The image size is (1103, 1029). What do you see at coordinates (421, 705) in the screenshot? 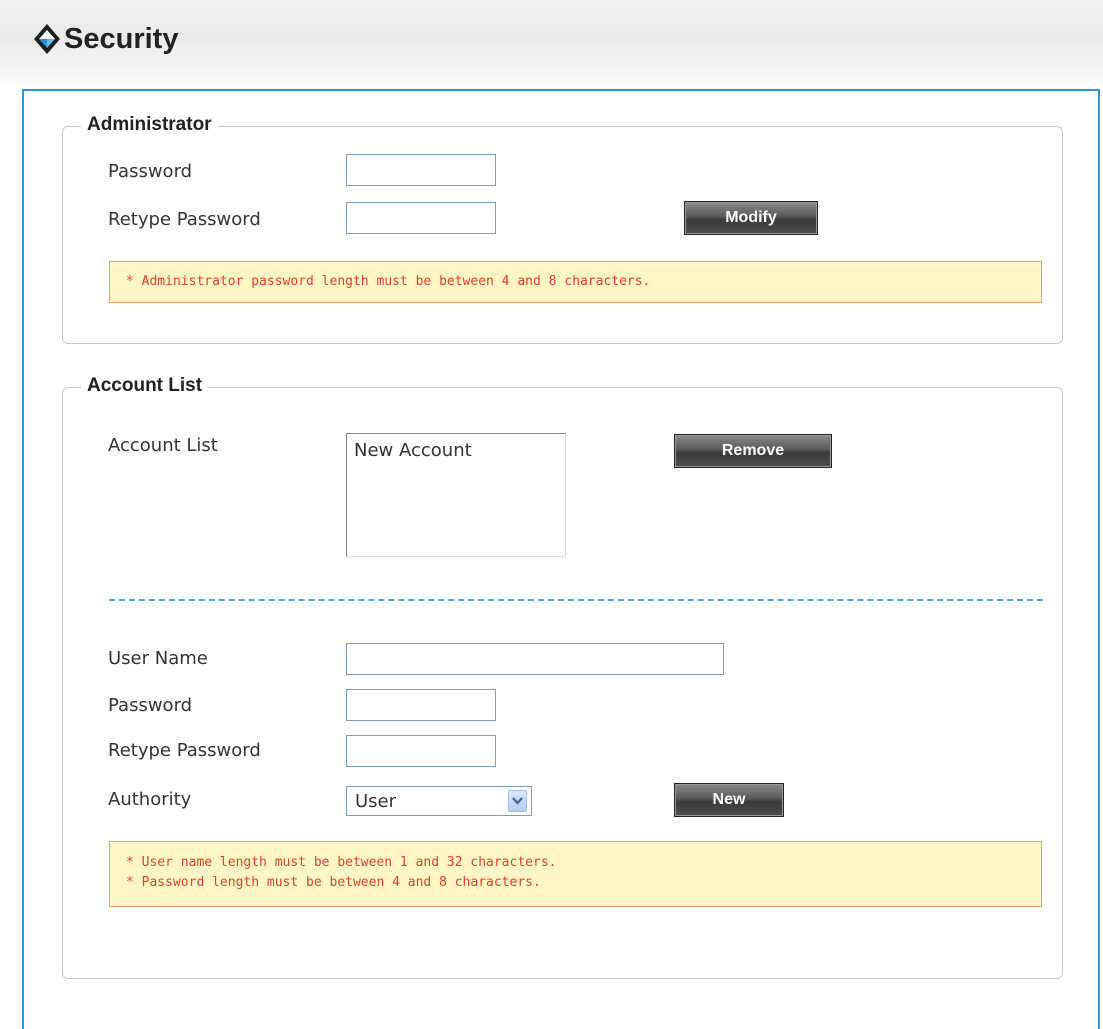
I see `user-password-input` at bounding box center [421, 705].